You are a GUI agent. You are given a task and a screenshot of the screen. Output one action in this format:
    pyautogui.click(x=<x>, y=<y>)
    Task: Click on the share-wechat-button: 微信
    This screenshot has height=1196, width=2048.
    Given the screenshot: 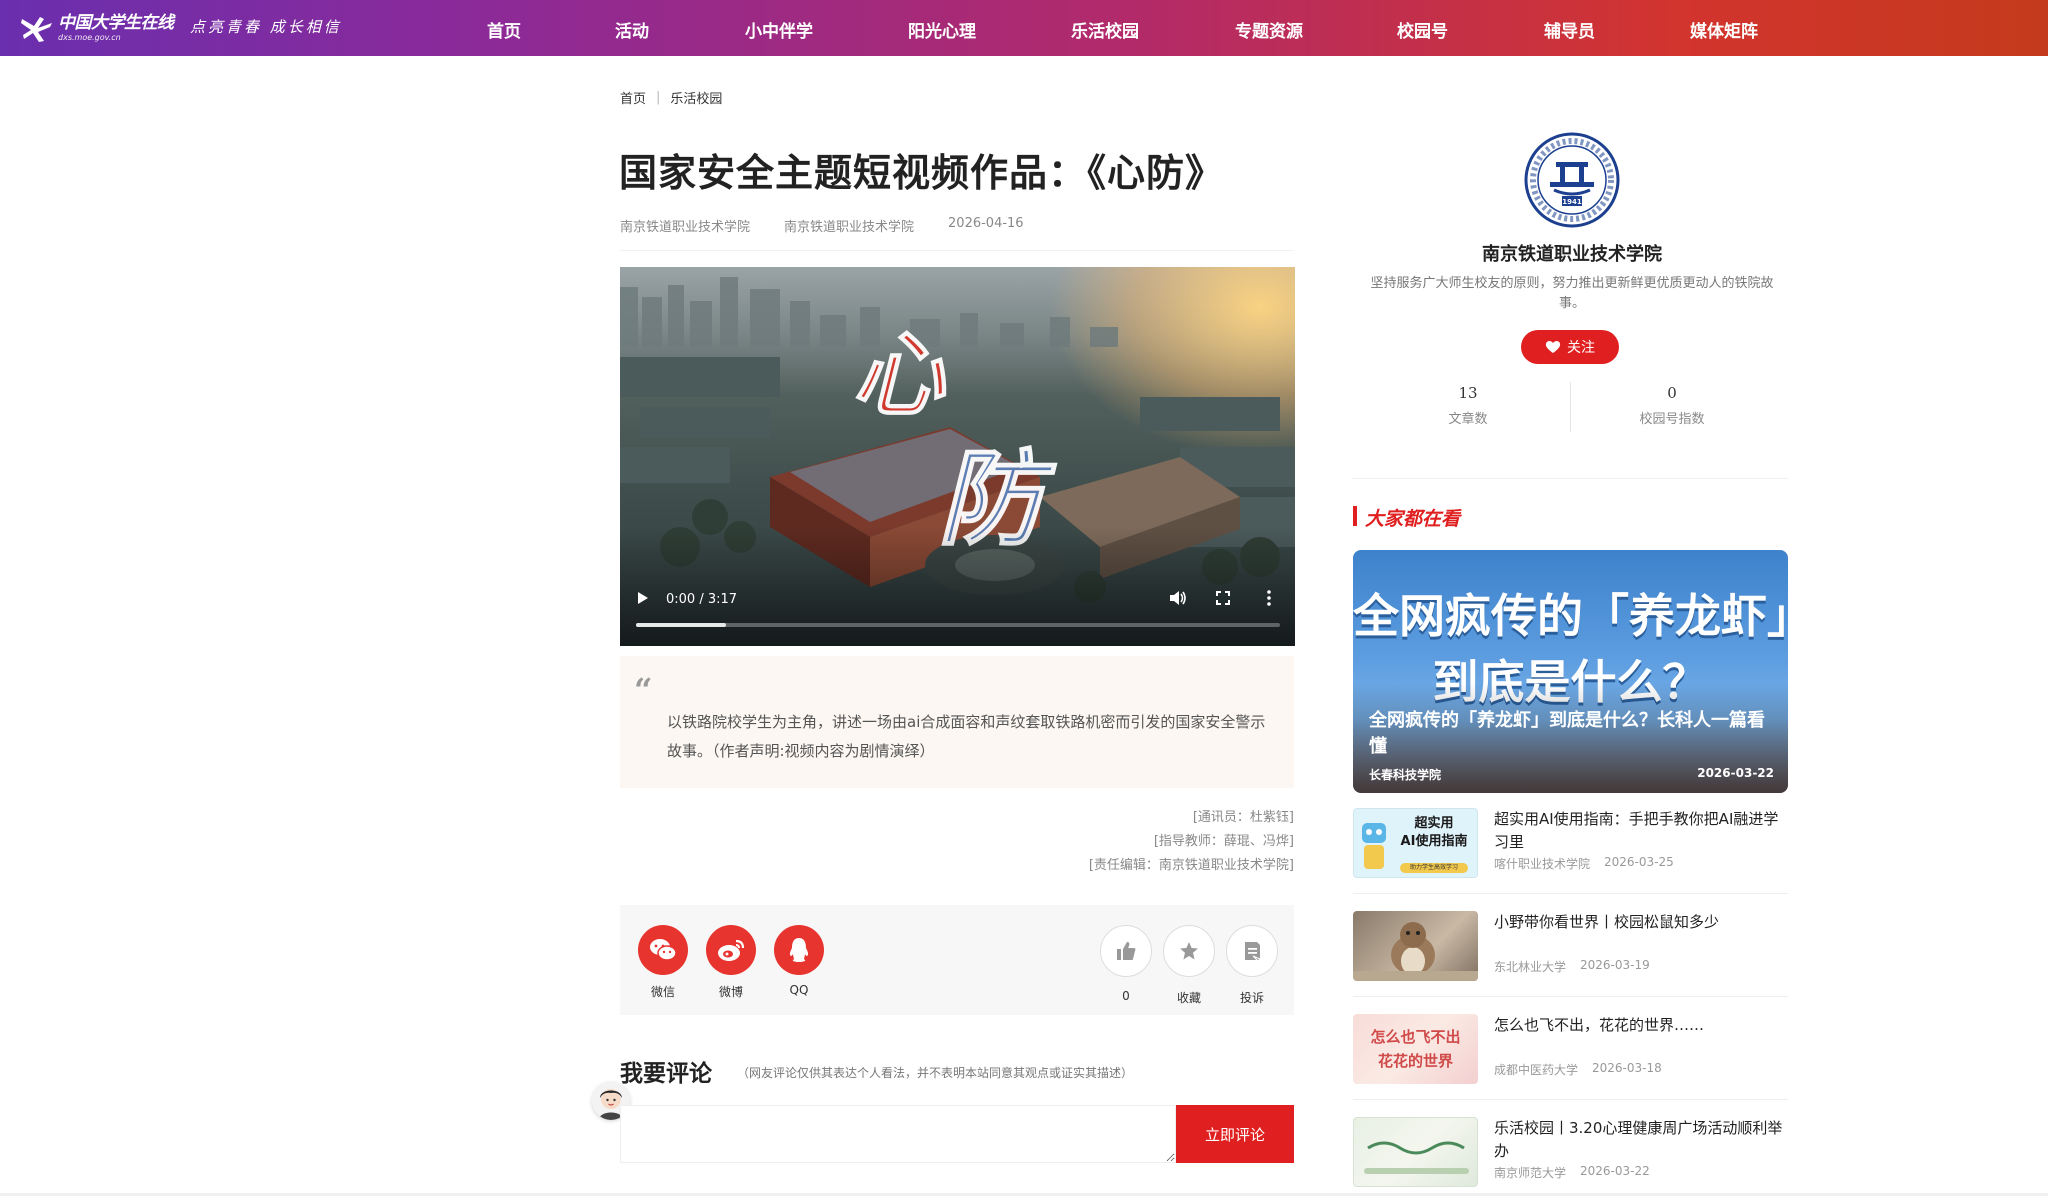 What is the action you would take?
    pyautogui.click(x=663, y=962)
    